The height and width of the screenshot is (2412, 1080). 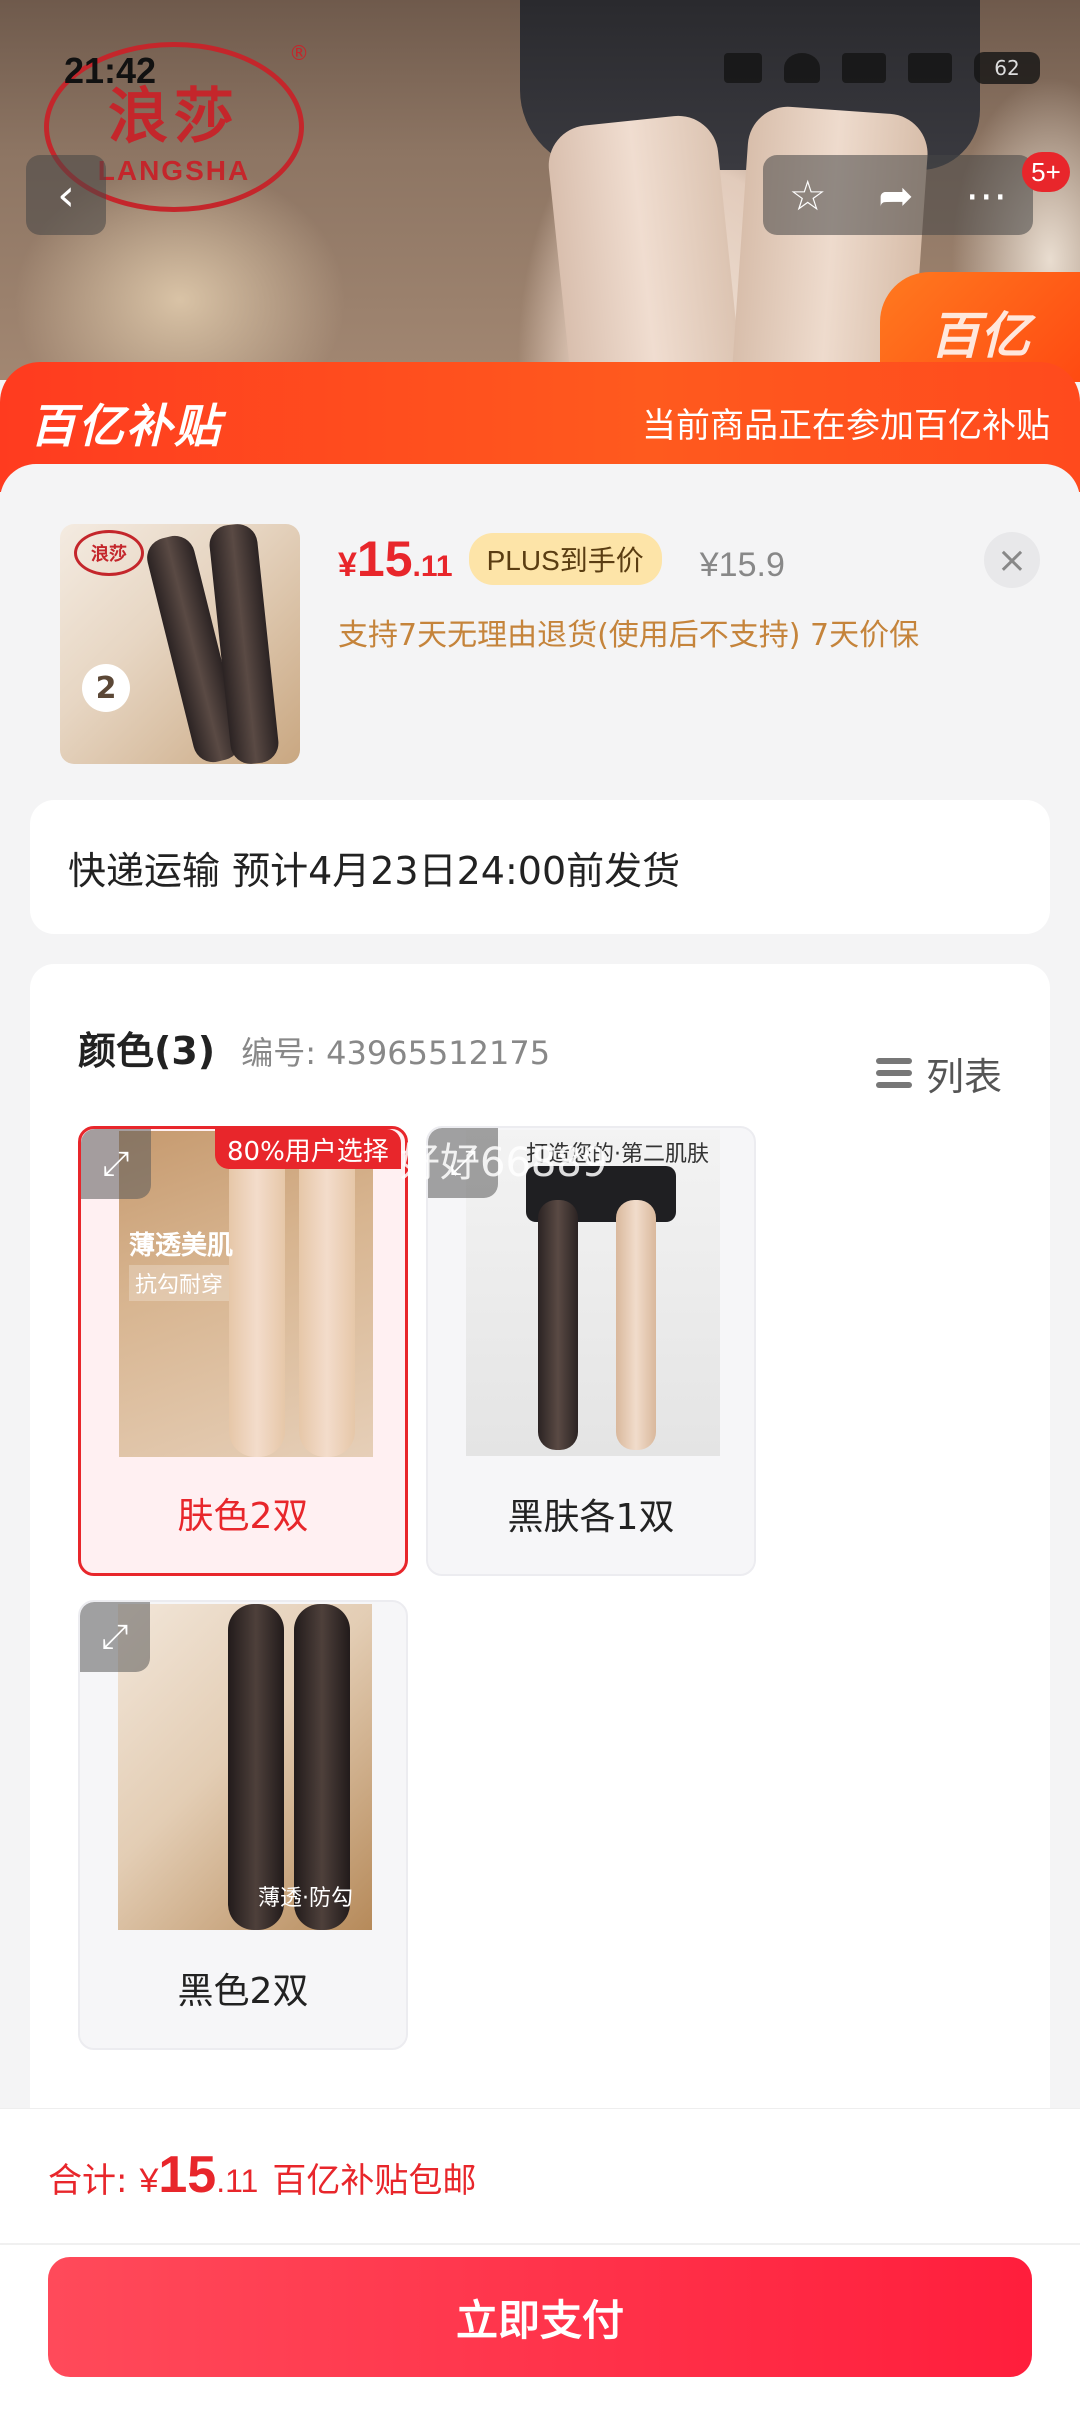 I want to click on color-option-black-2-pairs: 薄透·防勾 ⤢ 黑色2双, so click(x=243, y=1825).